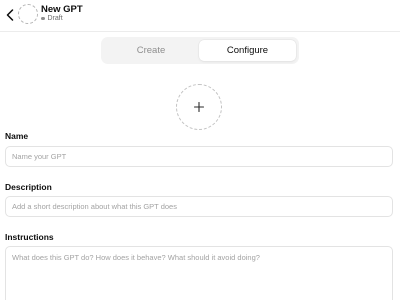 The width and height of the screenshot is (400, 300). I want to click on status-label: Draft, so click(55, 18).